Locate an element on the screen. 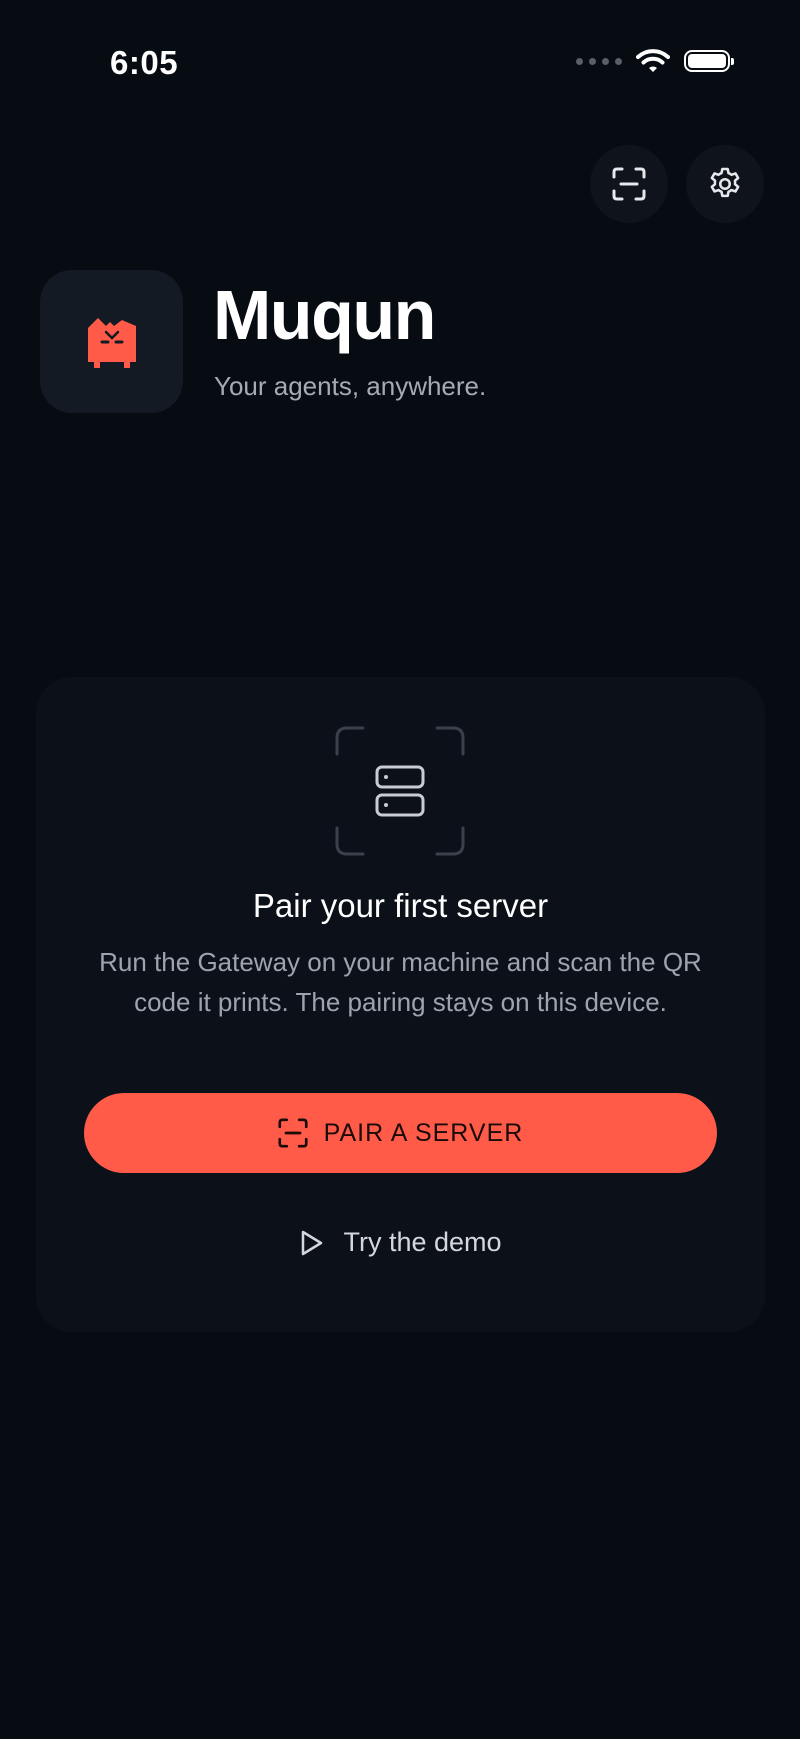 This screenshot has height=1739, width=800. status-indicators is located at coordinates (655, 61).